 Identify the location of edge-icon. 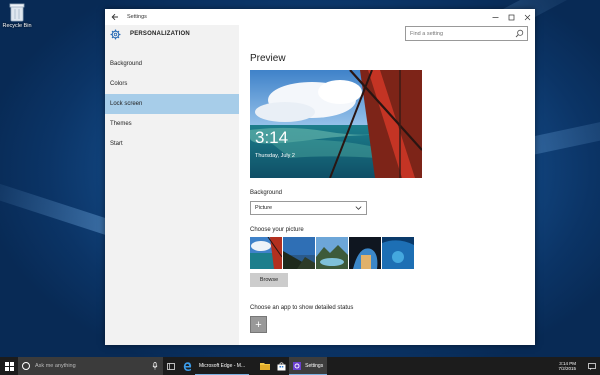
(187, 366).